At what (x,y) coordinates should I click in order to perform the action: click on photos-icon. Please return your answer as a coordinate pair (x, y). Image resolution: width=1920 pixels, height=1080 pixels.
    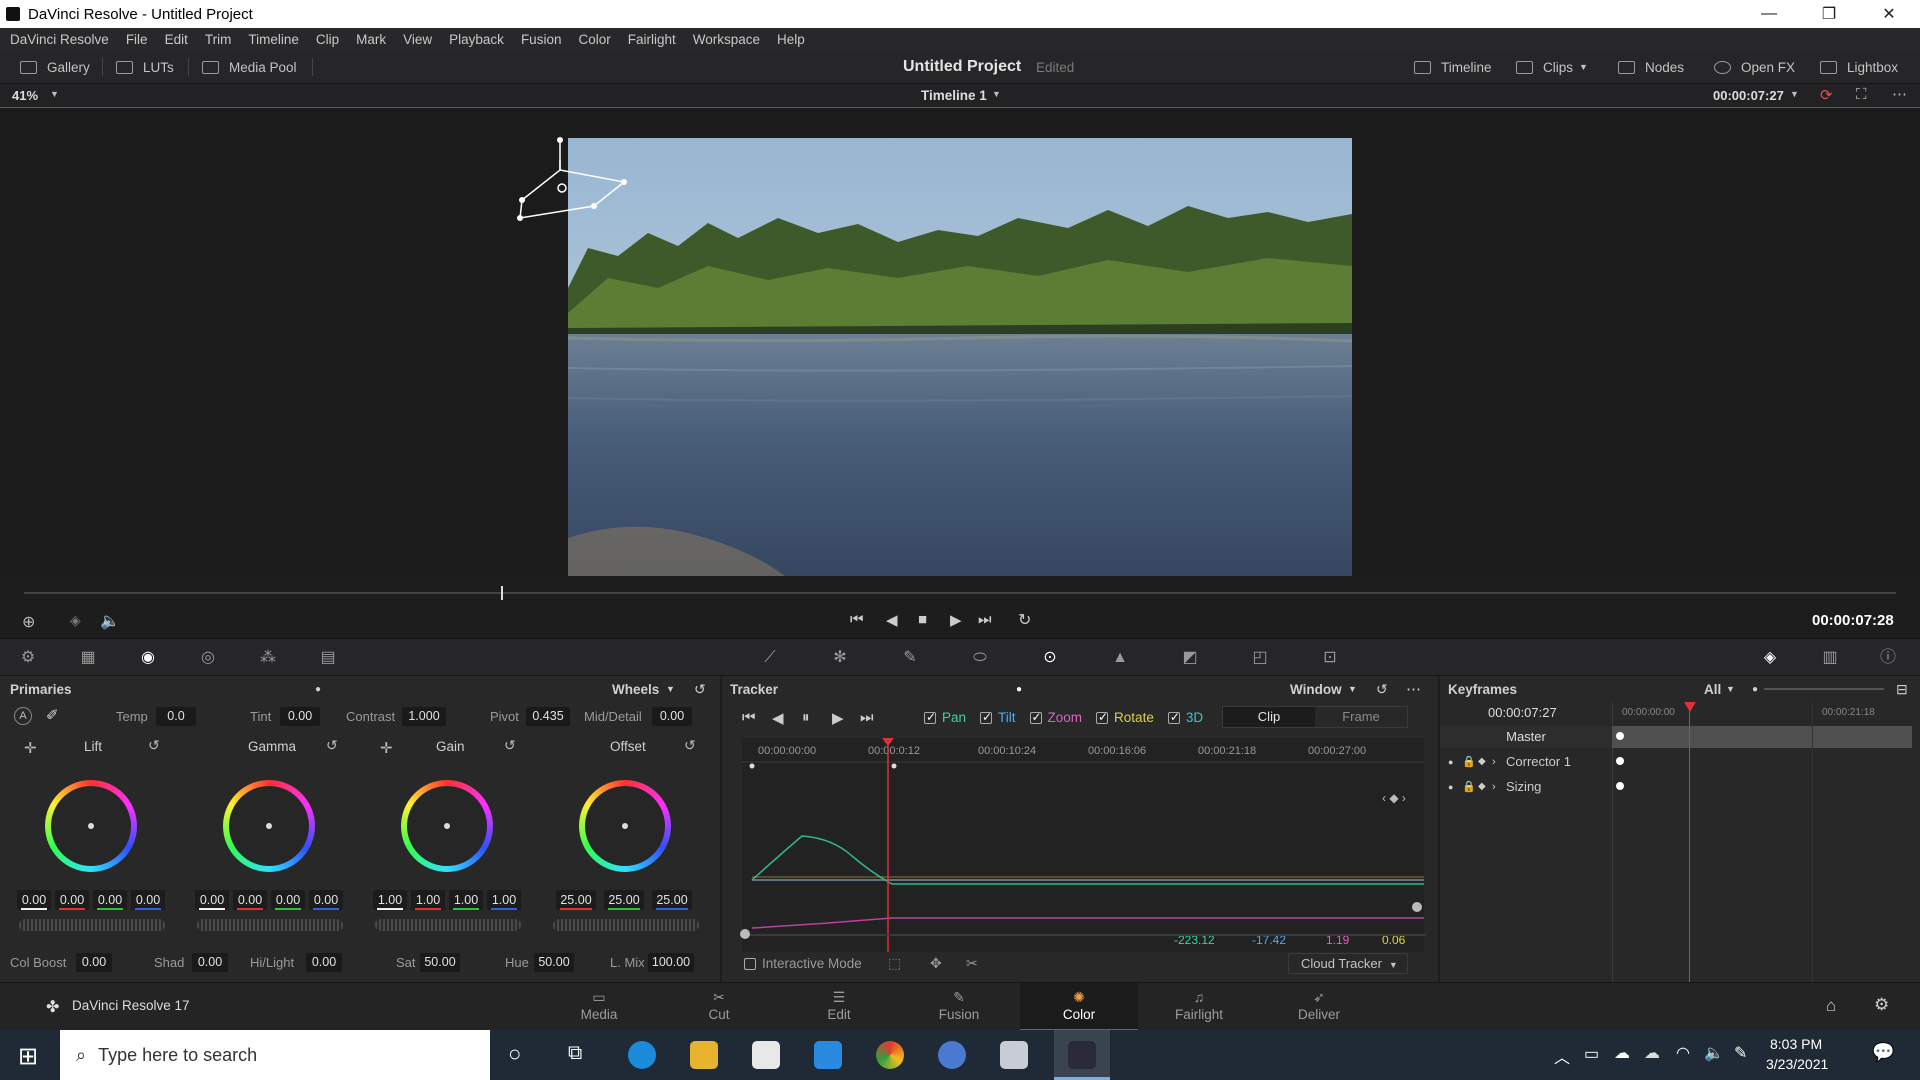
    Looking at the image, I should click on (1014, 1055).